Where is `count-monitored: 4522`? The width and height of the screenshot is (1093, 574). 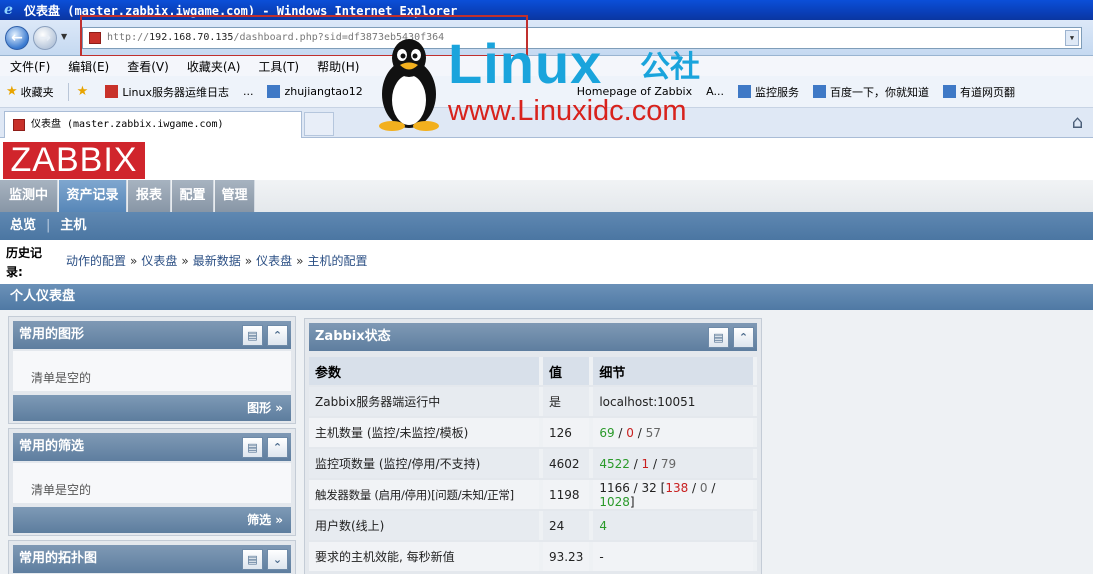
count-monitored: 4522 is located at coordinates (614, 463).